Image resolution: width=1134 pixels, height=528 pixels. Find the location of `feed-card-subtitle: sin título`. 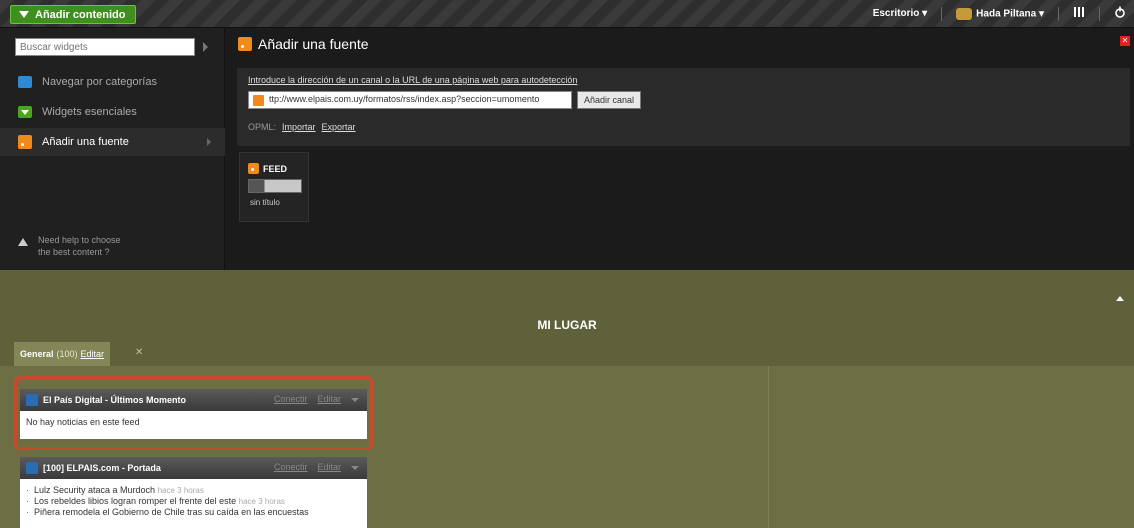

feed-card-subtitle: sin título is located at coordinates (265, 202).